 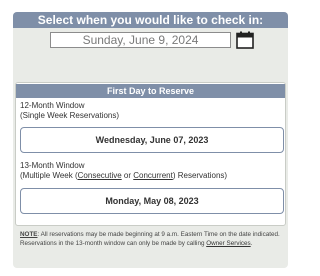 I want to click on window-13-title: 13-Month Window, so click(x=52, y=165).